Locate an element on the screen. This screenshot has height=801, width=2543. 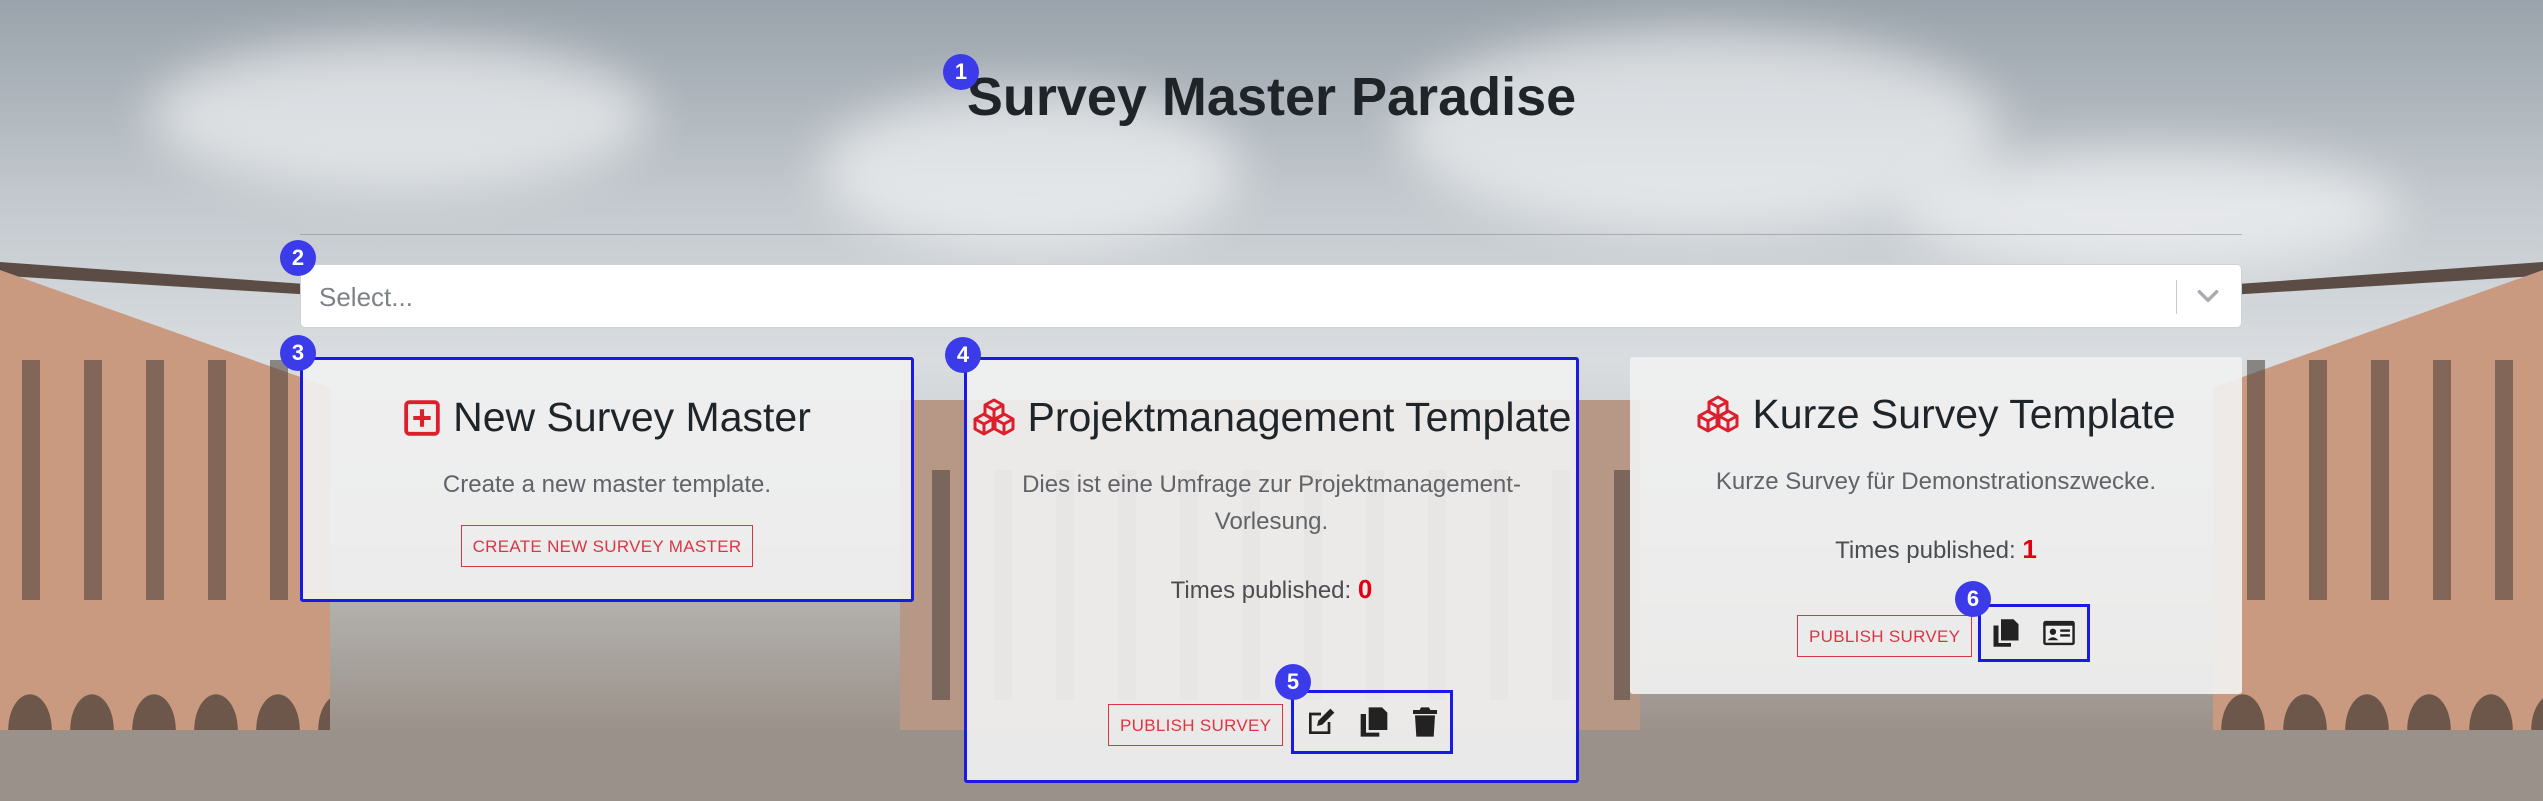
card-description: Create a new master template. is located at coordinates (607, 484).